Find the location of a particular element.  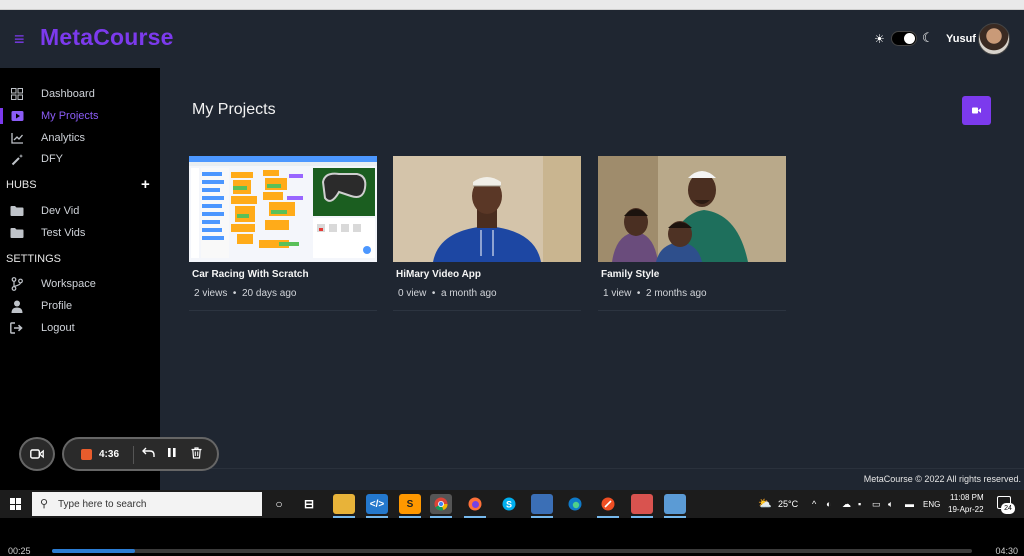

theme-toggle is located at coordinates (904, 38).